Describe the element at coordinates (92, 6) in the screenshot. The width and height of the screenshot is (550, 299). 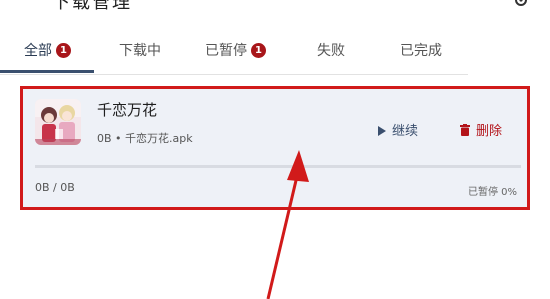
I see `page-title: 下载管理` at that location.